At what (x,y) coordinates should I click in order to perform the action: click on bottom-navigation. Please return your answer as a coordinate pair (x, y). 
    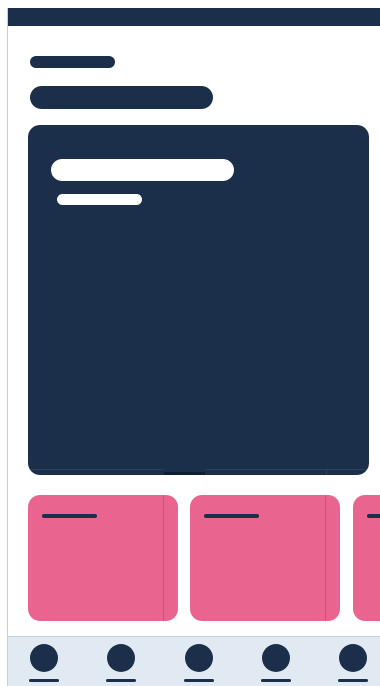
    Looking at the image, I should click on (194, 661).